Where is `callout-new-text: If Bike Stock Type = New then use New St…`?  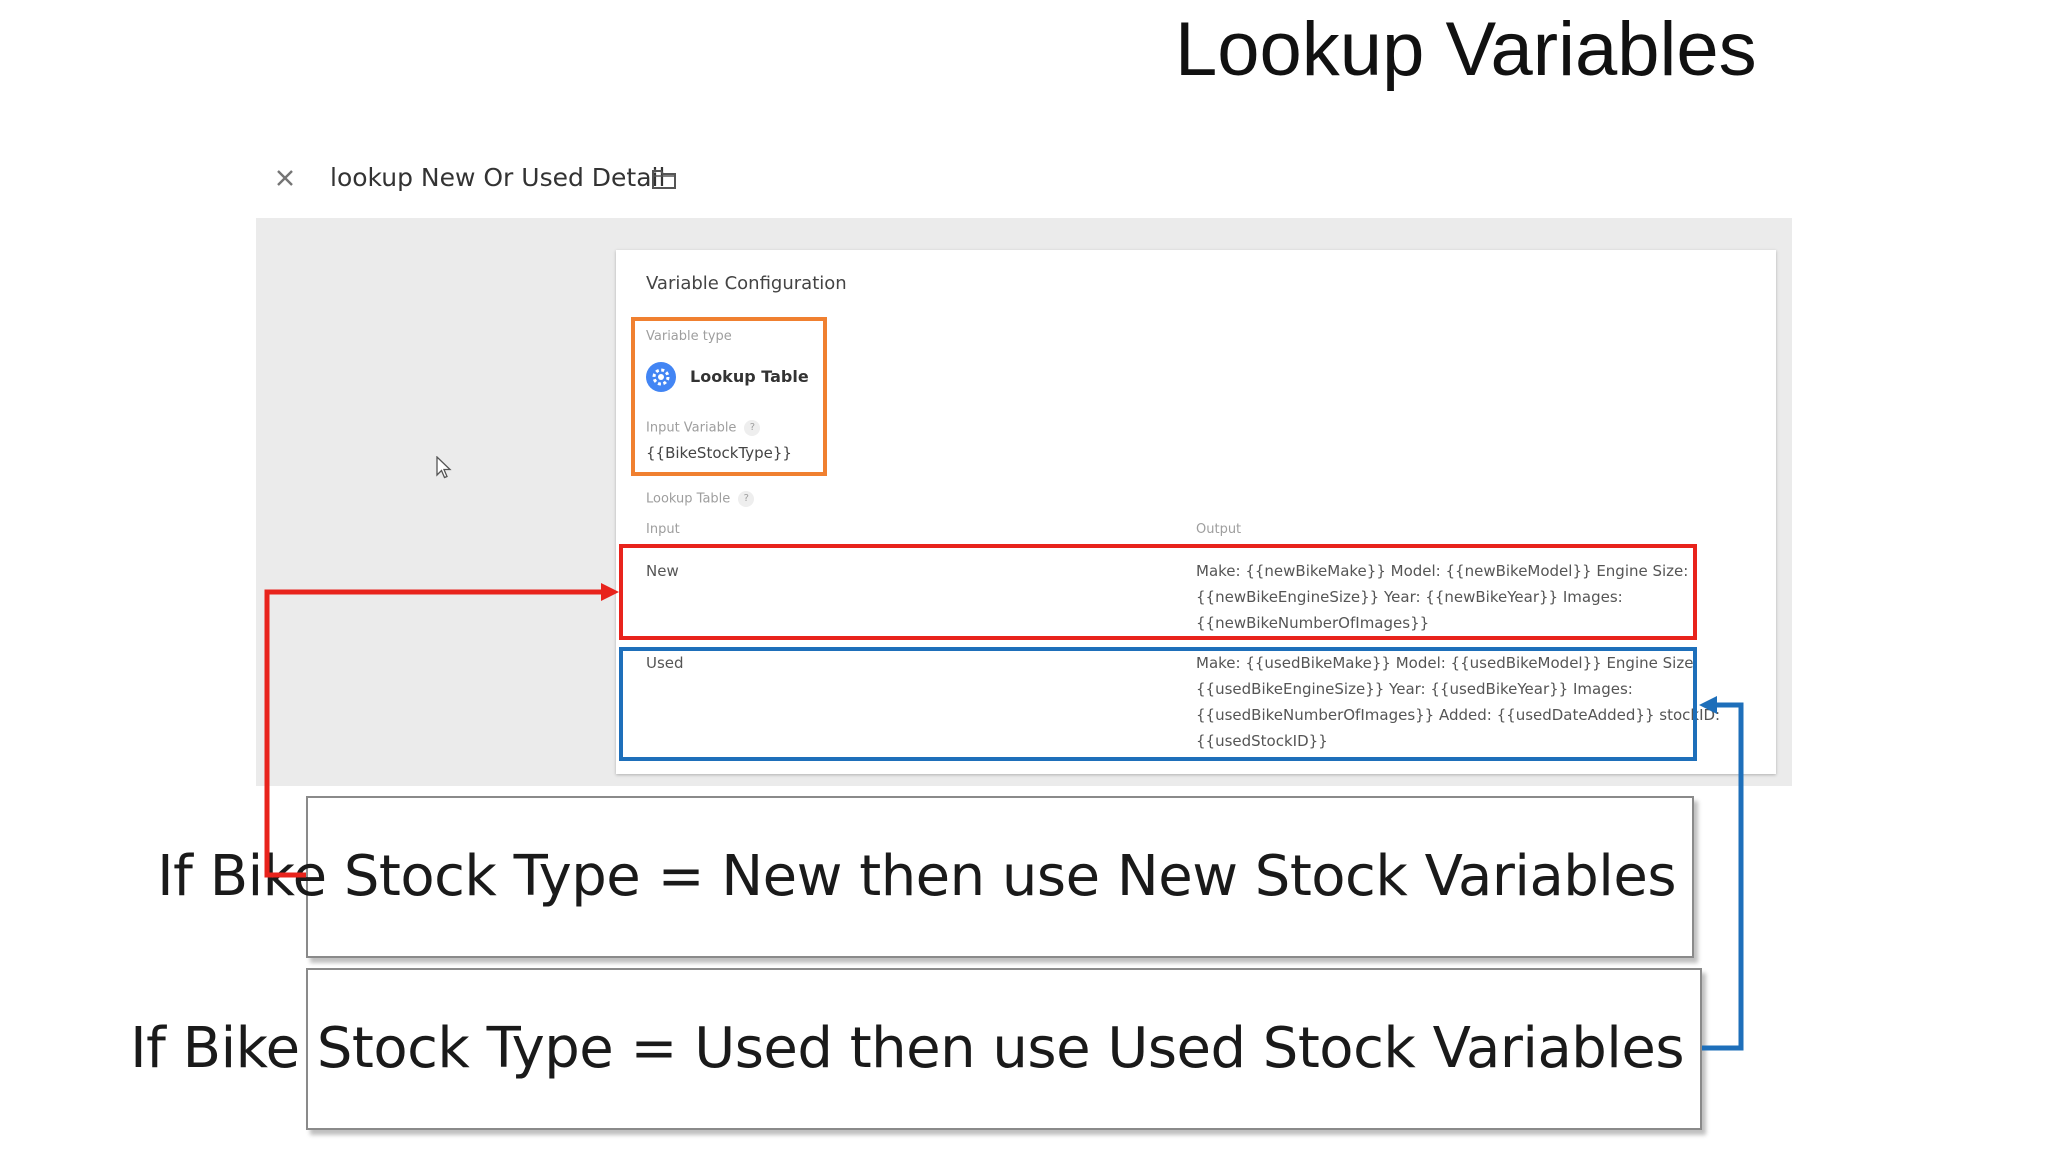 callout-new-text: If Bike Stock Type = New then use New St… is located at coordinates (916, 876).